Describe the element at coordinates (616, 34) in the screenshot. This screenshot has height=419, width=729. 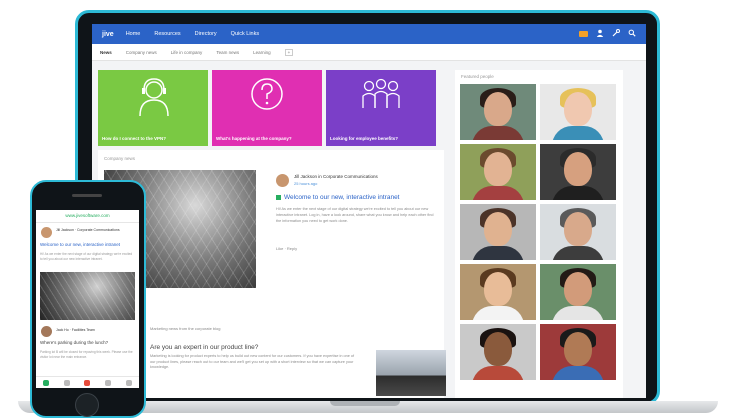
I see `tools-icon` at that location.